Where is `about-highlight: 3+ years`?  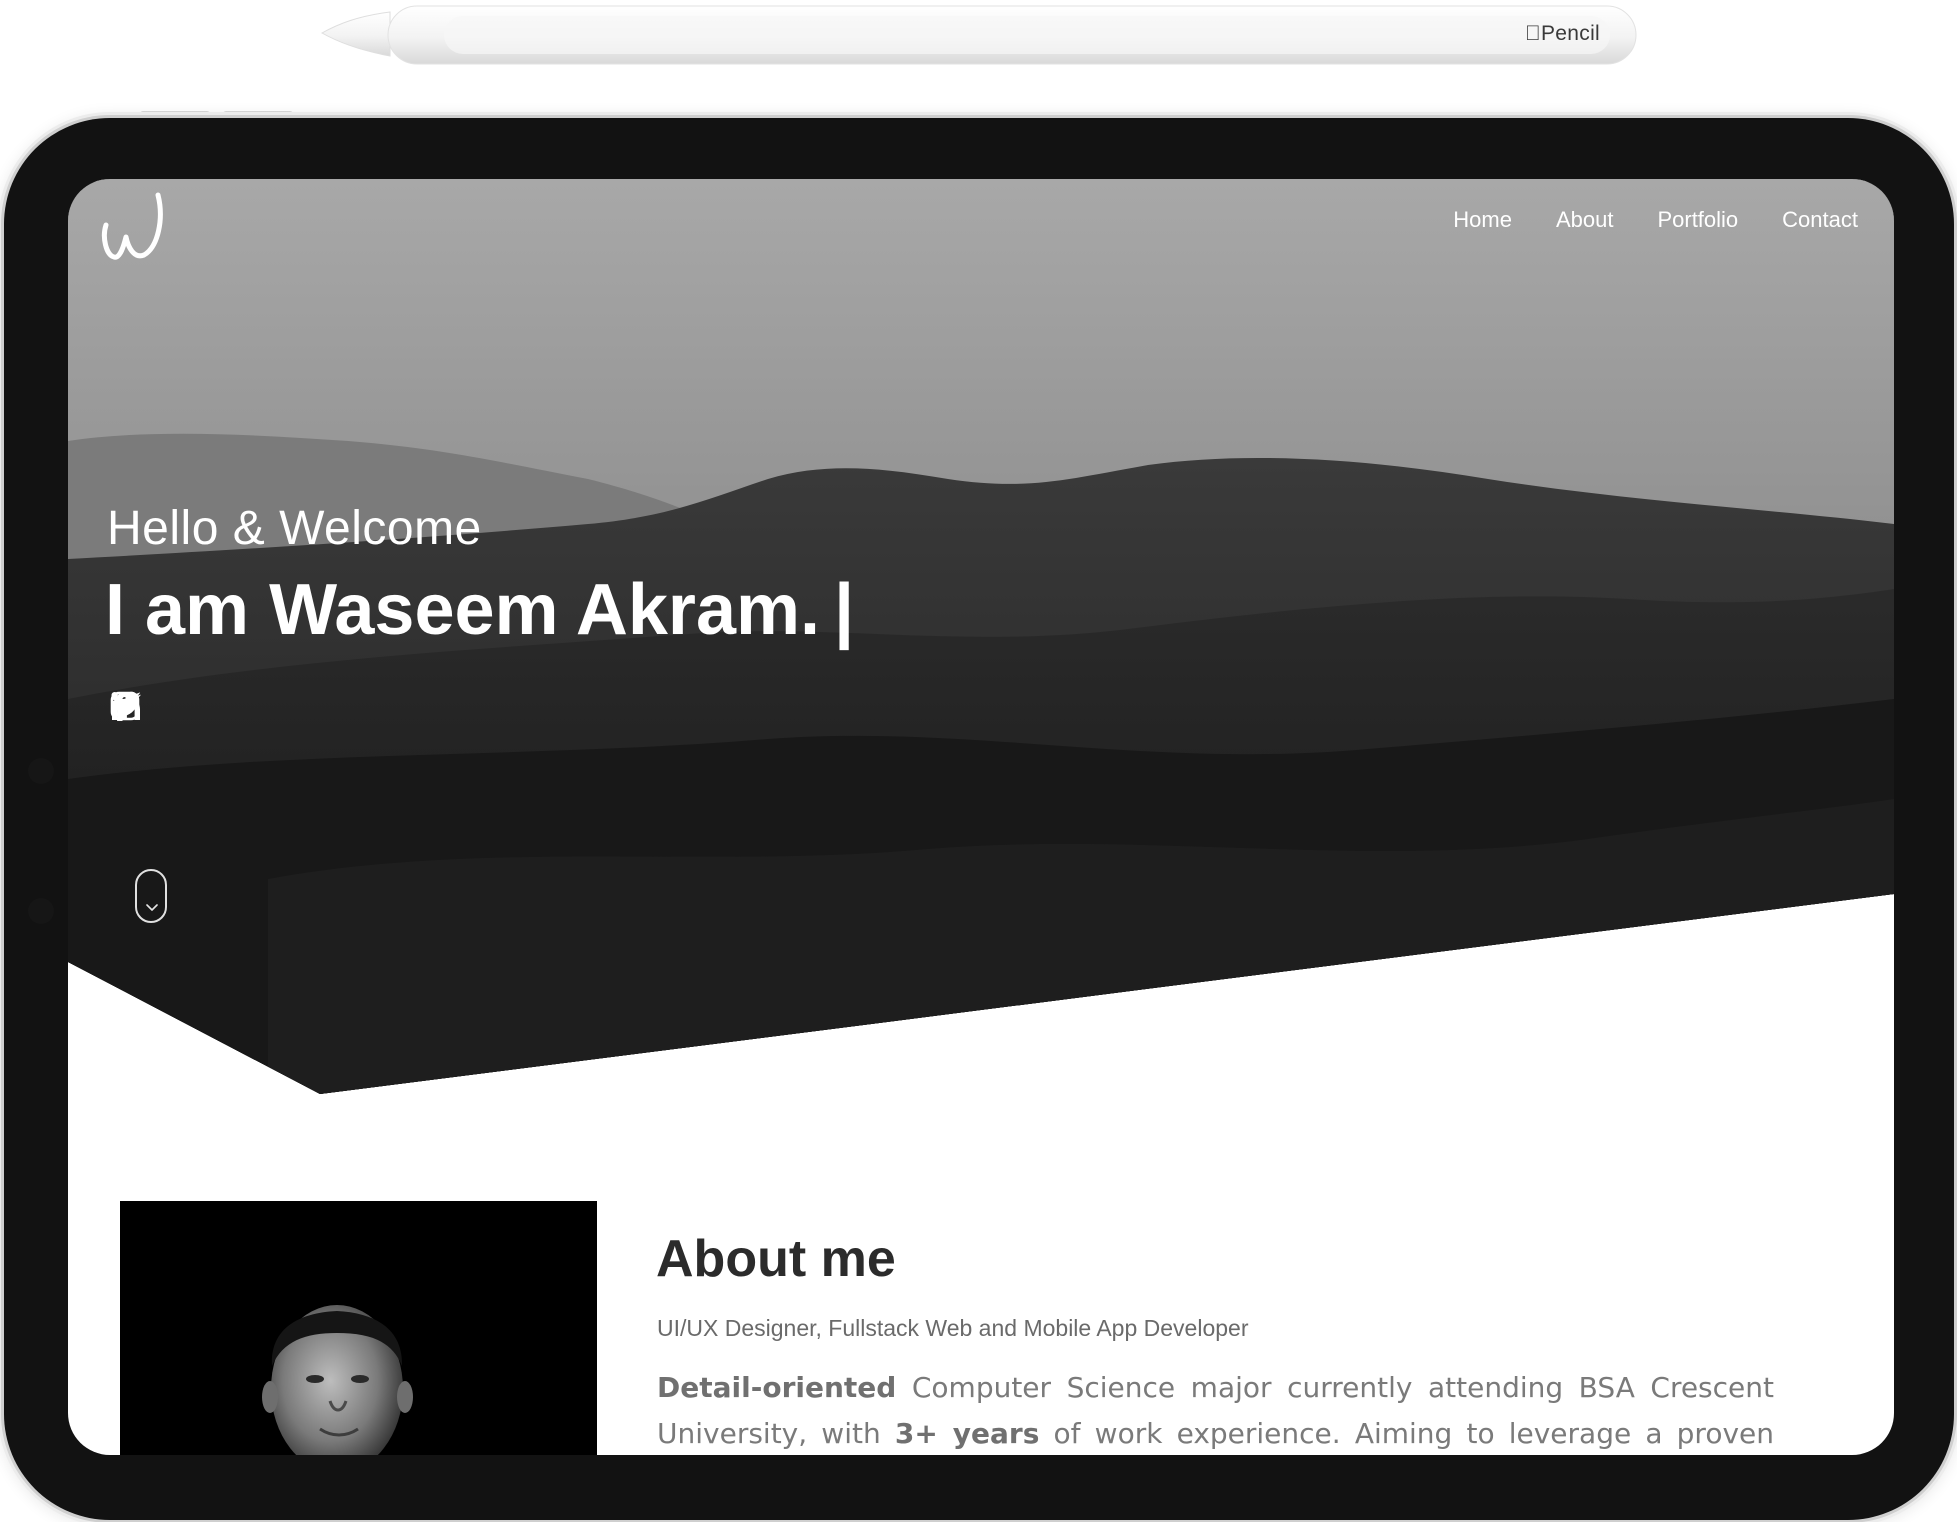 about-highlight: 3+ years is located at coordinates (967, 1433).